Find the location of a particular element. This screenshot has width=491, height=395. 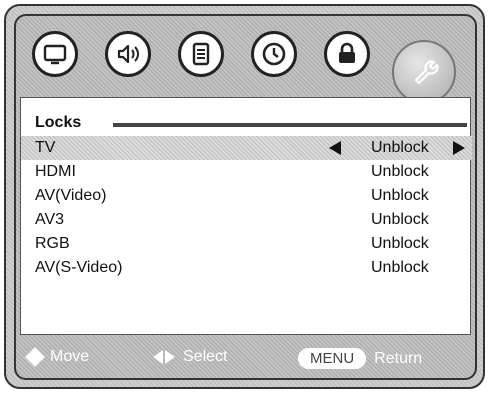

section-header: Locks is located at coordinates (248, 124).